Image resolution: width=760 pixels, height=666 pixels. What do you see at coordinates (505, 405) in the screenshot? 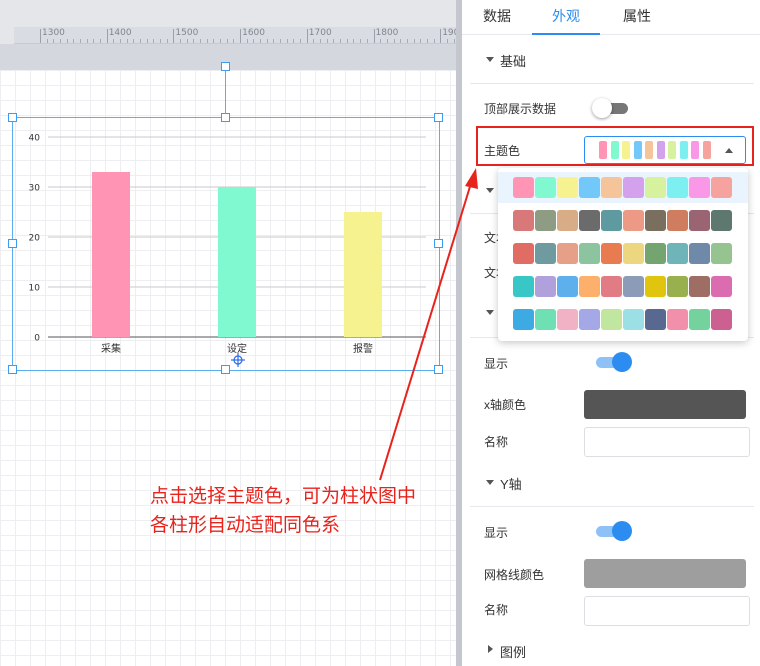
I see `x-axis-color-label: x轴颜色` at bounding box center [505, 405].